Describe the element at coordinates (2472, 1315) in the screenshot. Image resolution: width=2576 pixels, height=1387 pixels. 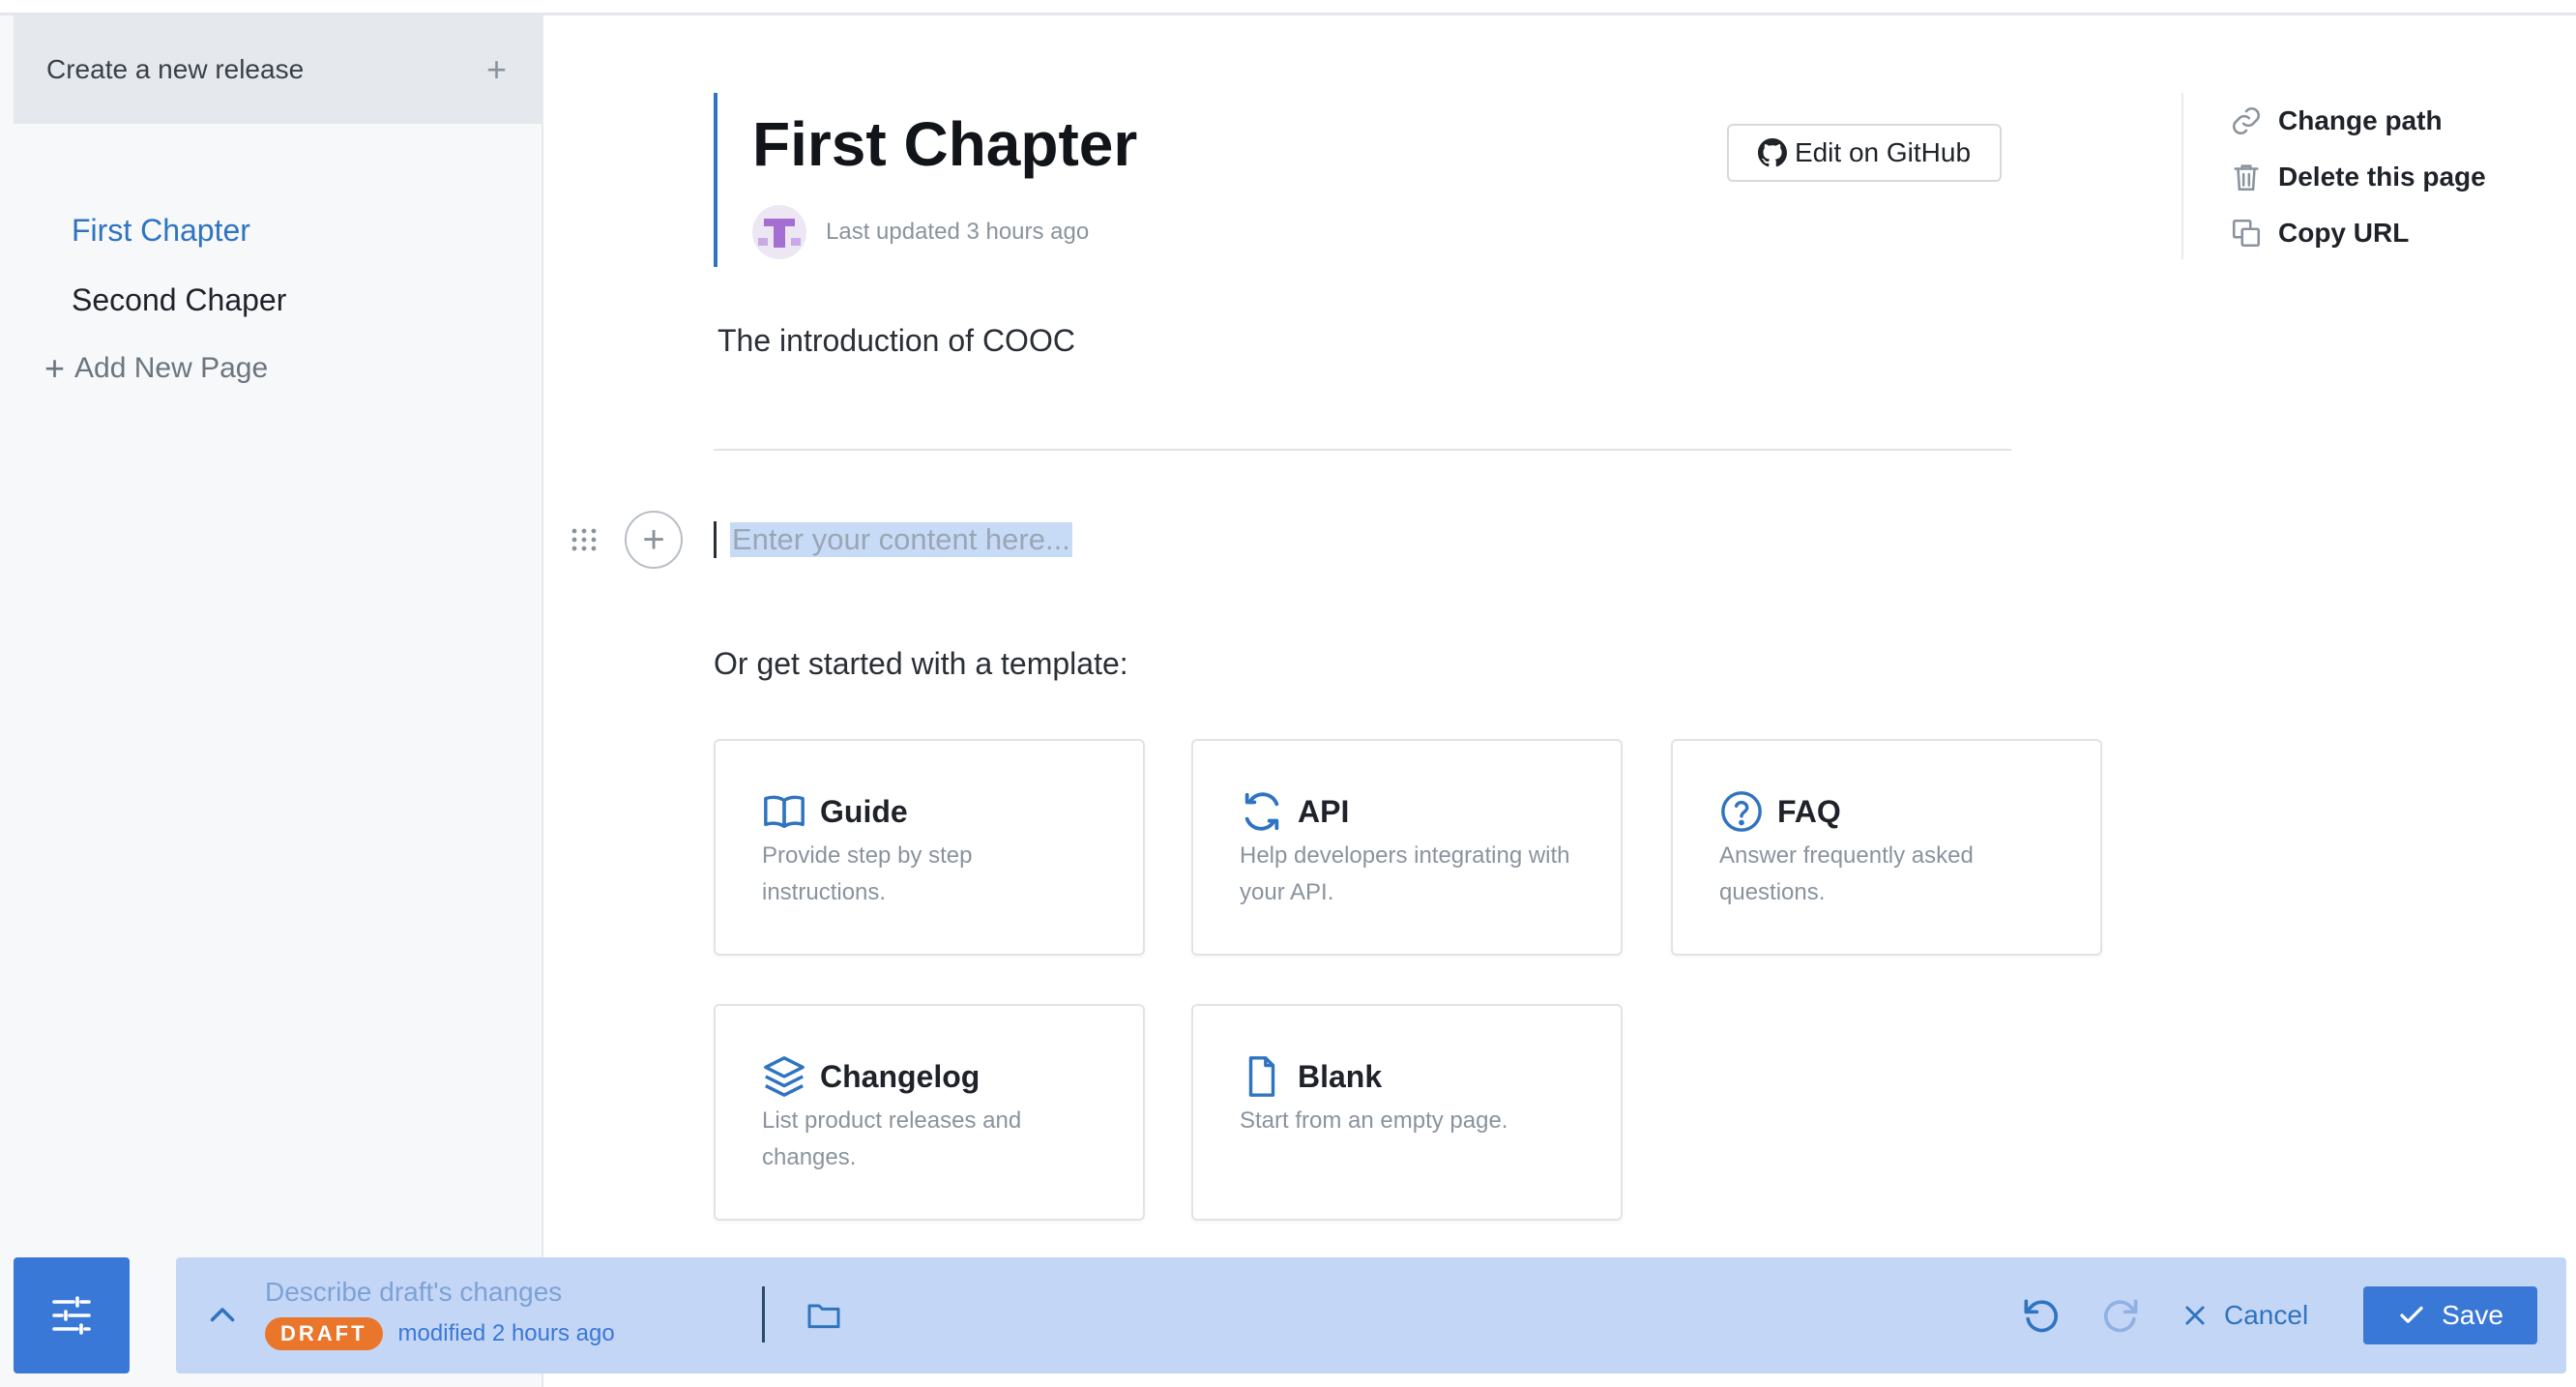
I see `save-label: Save` at that location.